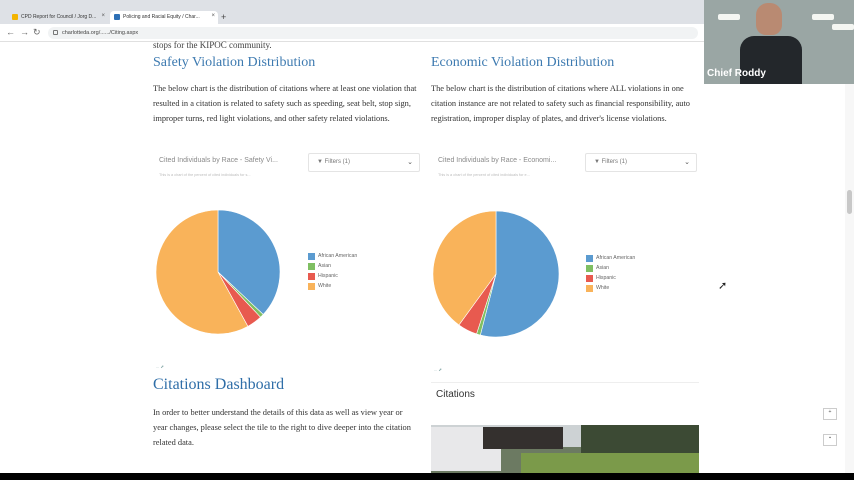  I want to click on browser-tab-2: Policing and Racial Equity / Char... ×, so click(164, 17).